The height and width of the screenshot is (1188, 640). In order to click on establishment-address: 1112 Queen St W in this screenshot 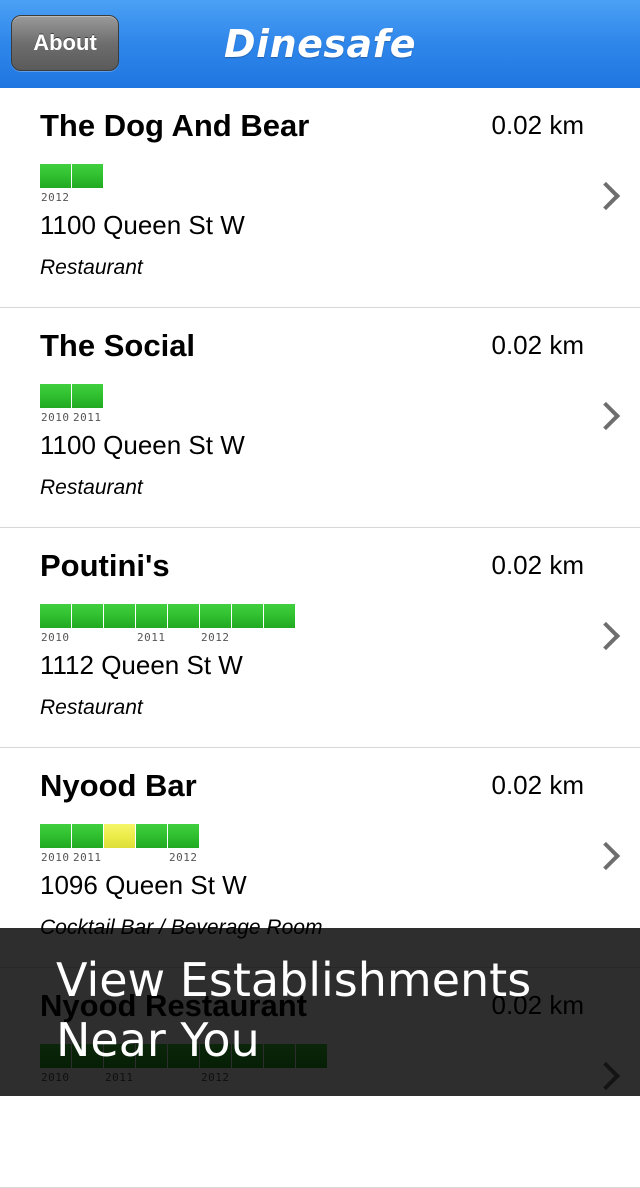, I will do `click(141, 665)`.